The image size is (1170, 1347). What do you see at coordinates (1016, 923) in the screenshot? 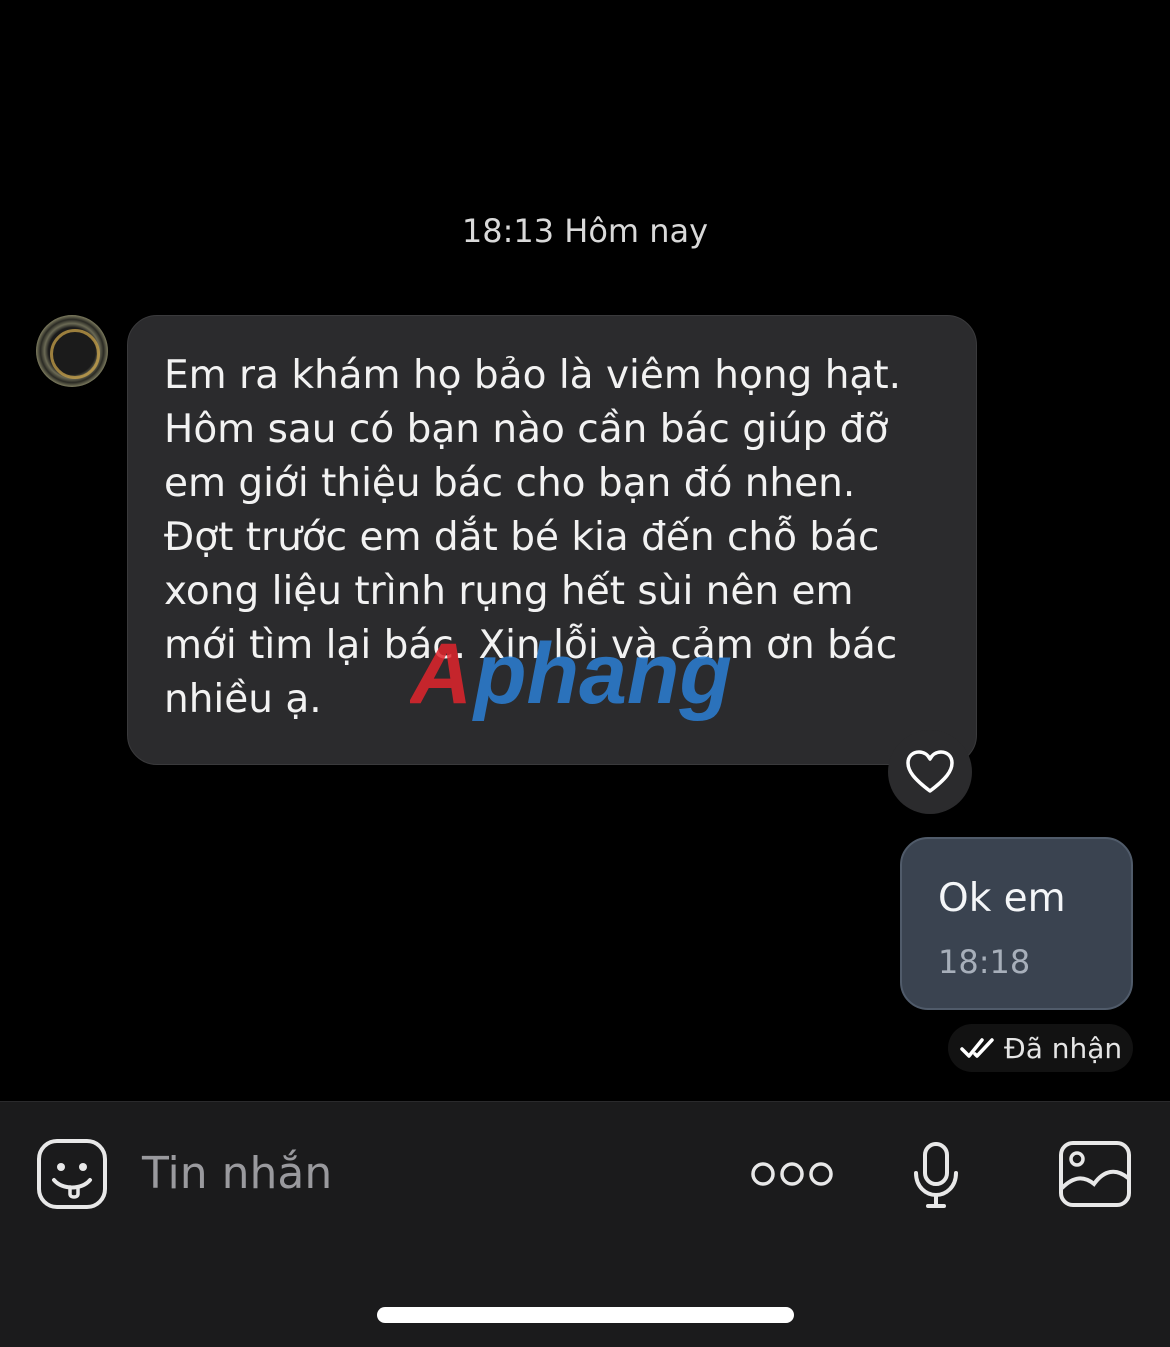
I see `outgoing-message-bubble: Ok em 18:18` at bounding box center [1016, 923].